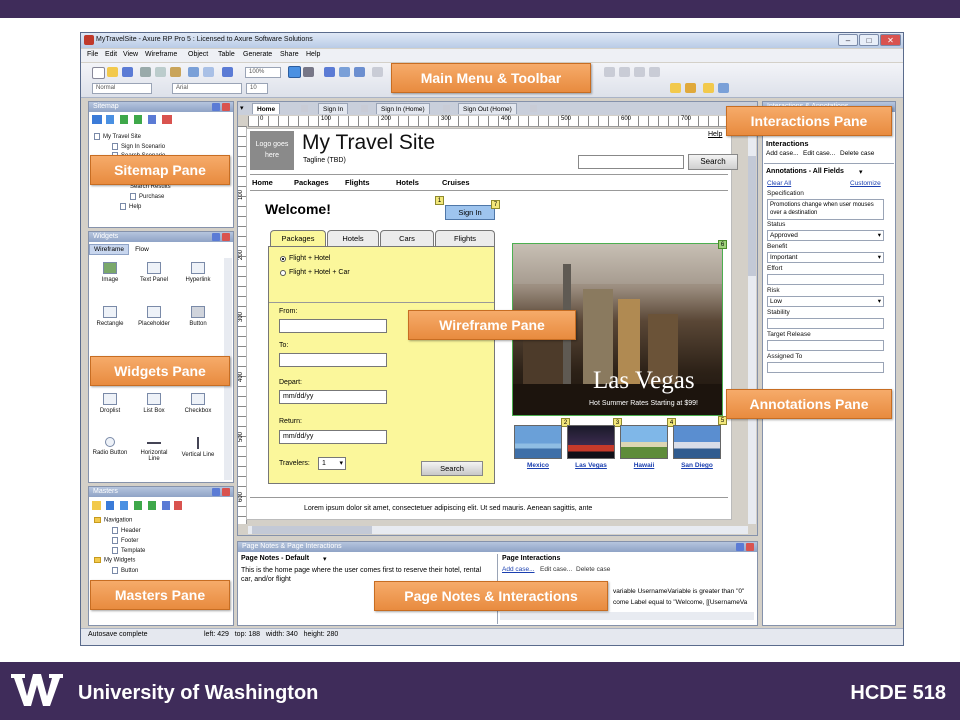  What do you see at coordinates (407, 182) in the screenshot?
I see `nav-hotels: Hotels` at bounding box center [407, 182].